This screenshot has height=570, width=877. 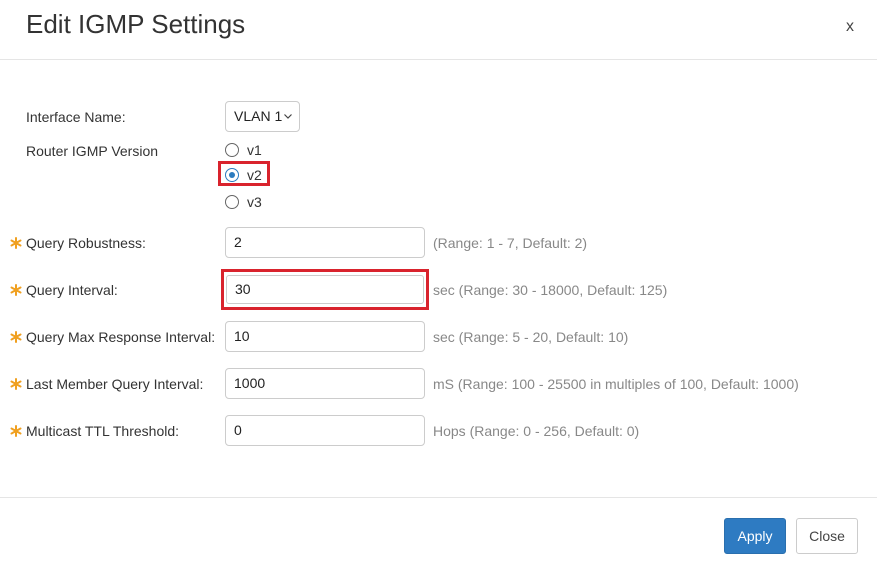 I want to click on apply-button: Apply, so click(x=755, y=536).